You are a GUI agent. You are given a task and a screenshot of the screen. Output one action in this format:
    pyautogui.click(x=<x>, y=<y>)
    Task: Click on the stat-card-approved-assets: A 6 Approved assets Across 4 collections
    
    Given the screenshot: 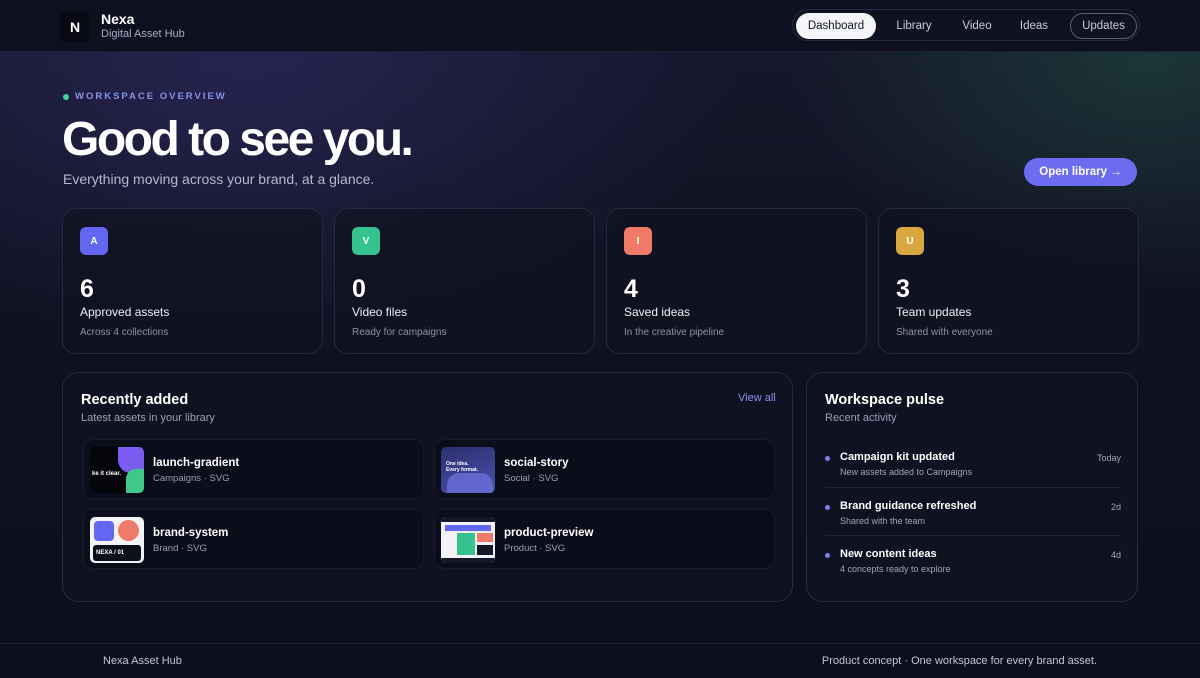 What is the action you would take?
    pyautogui.click(x=192, y=281)
    